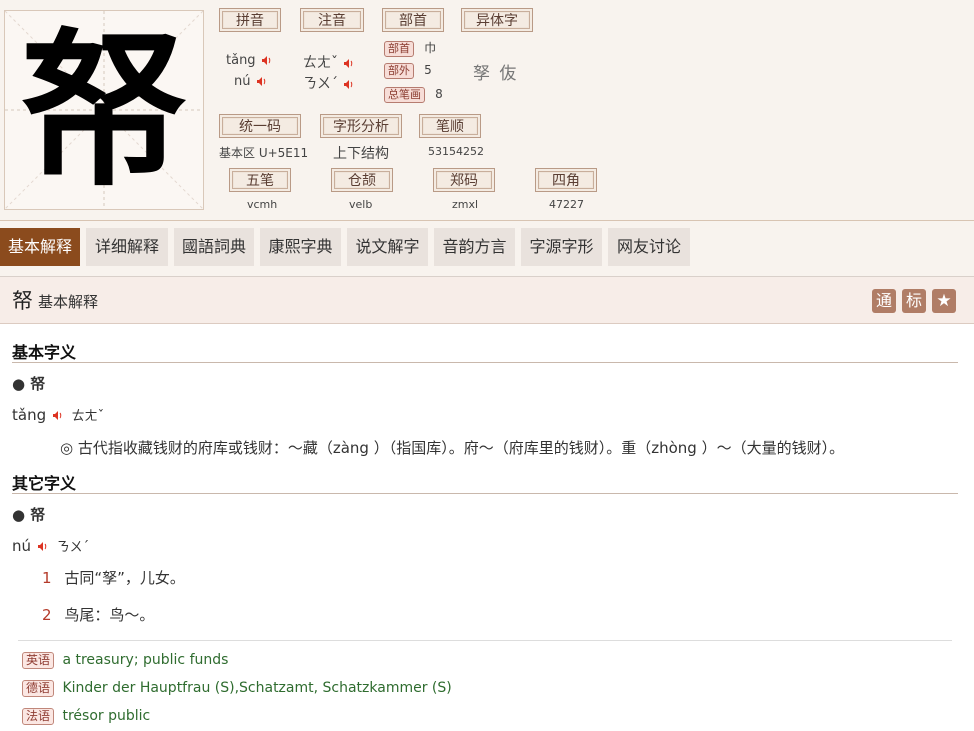 This screenshot has width=974, height=731. I want to click on outside-stroke-row: 部外 5, so click(408, 71).